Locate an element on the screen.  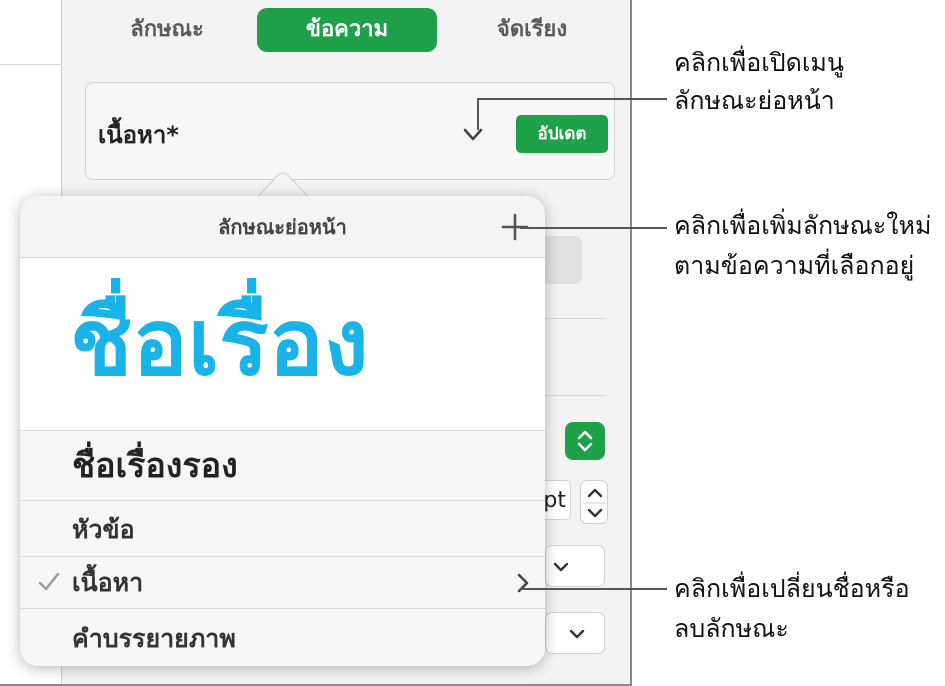
callout-menu-line1: คลิกเพื่อเปิดเมนู is located at coordinates (759, 62).